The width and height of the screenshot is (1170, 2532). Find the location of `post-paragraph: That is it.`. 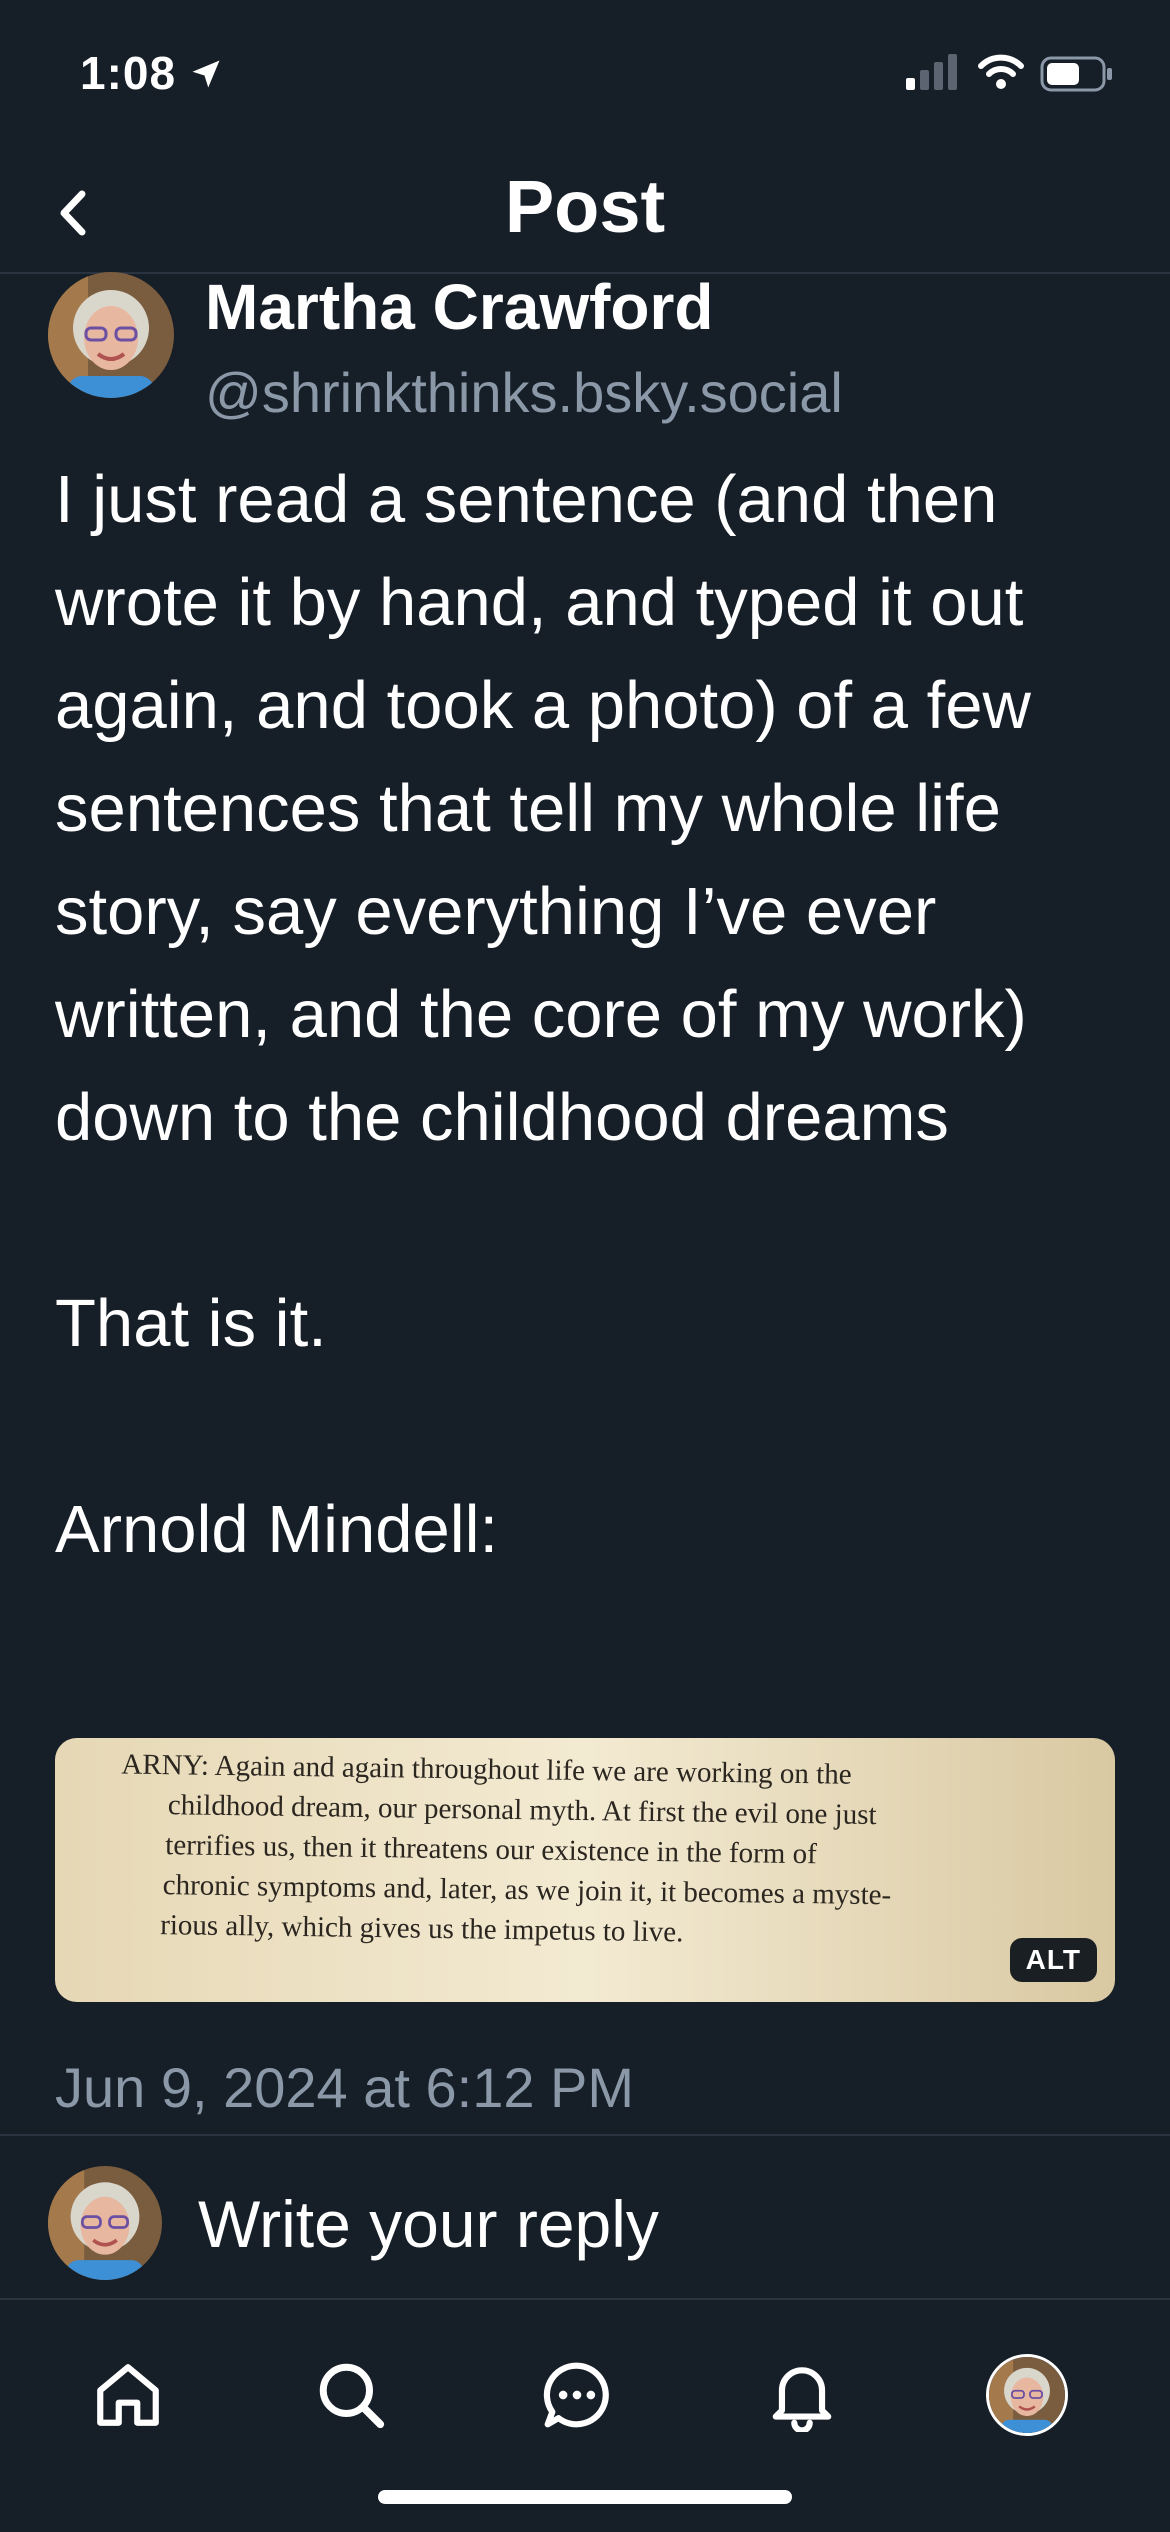

post-paragraph: That is it. is located at coordinates (191, 1323).